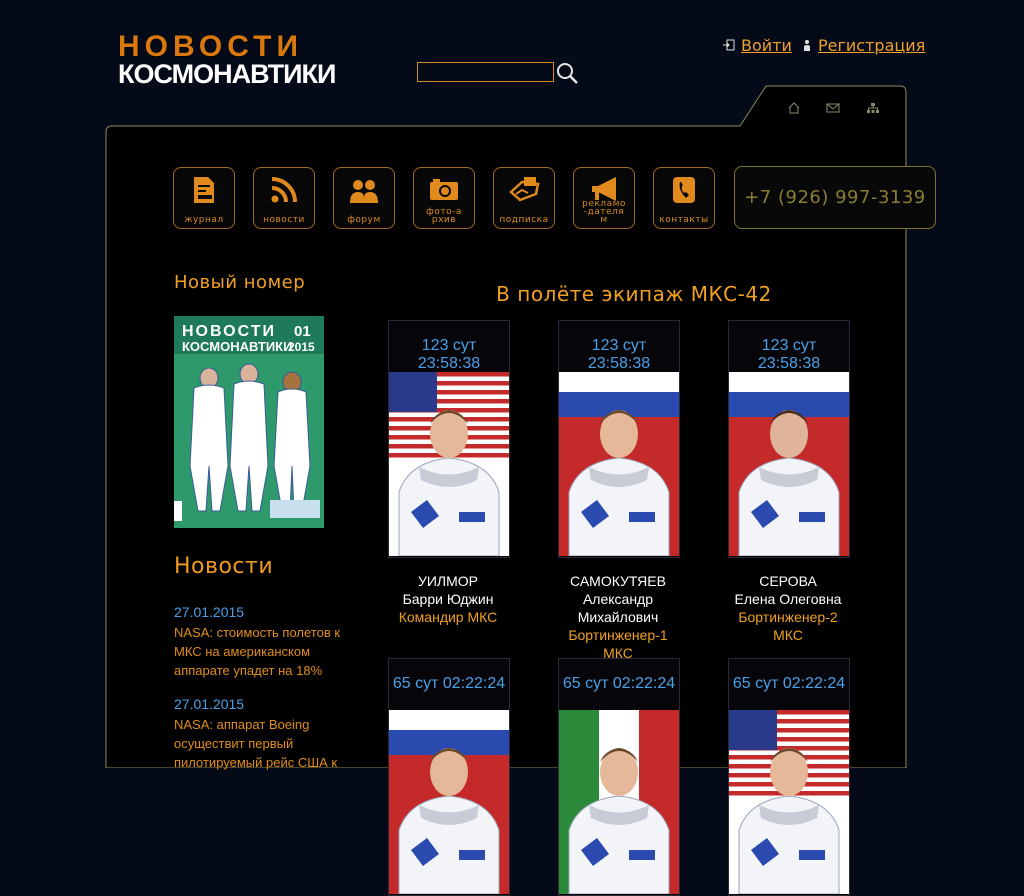 The image size is (1024, 896). Describe the element at coordinates (485, 72) in the screenshot. I see `search-input` at that location.